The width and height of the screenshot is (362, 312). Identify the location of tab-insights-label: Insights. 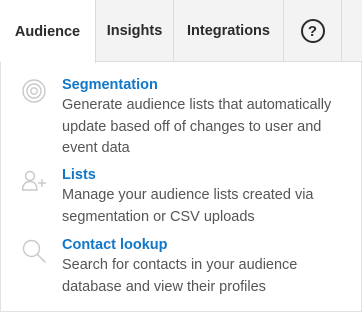
(134, 31).